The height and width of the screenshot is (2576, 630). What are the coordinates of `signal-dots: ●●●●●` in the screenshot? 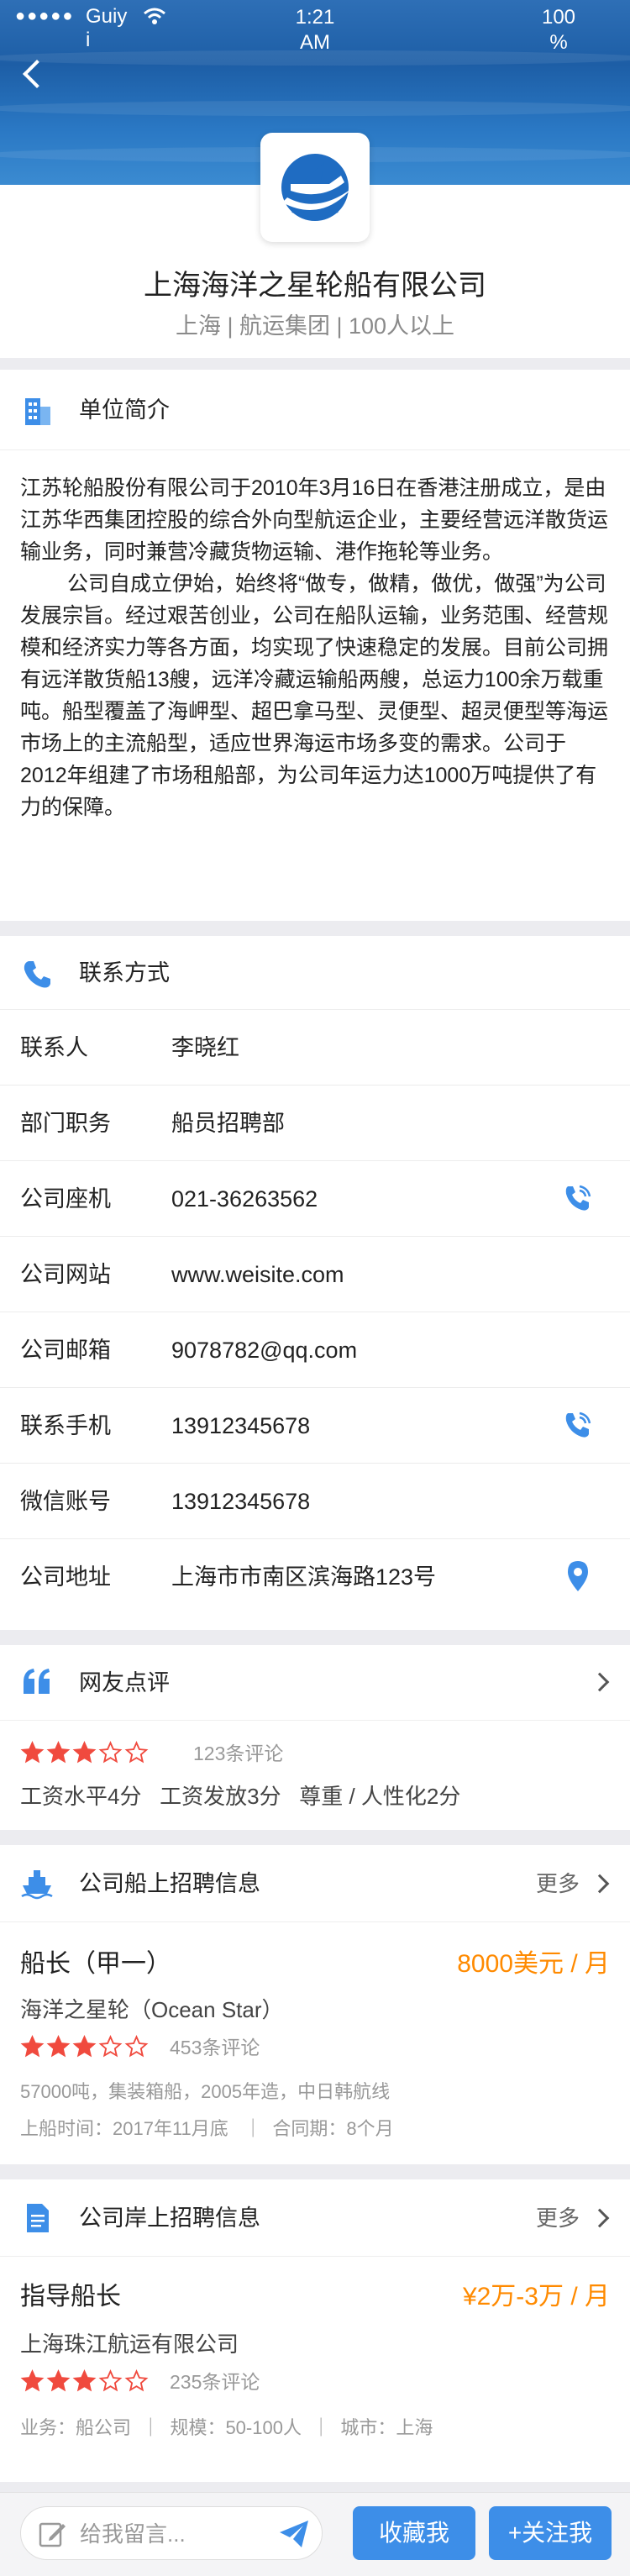 It's located at (45, 16).